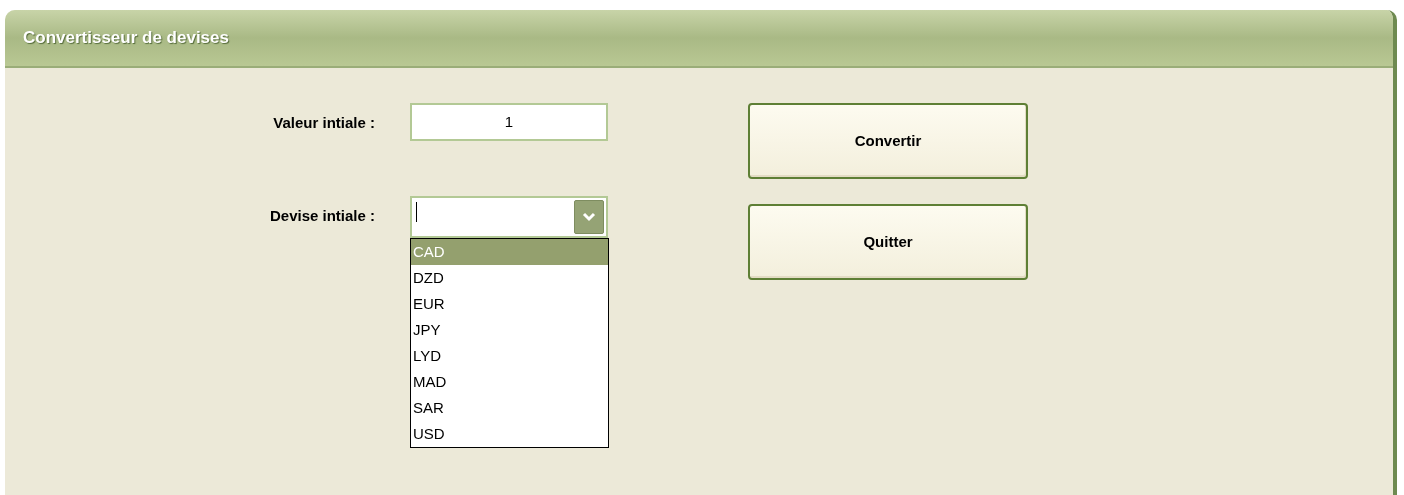 The image size is (1404, 495). Describe the element at coordinates (509, 304) in the screenshot. I see `dropdown-option: EUR` at that location.